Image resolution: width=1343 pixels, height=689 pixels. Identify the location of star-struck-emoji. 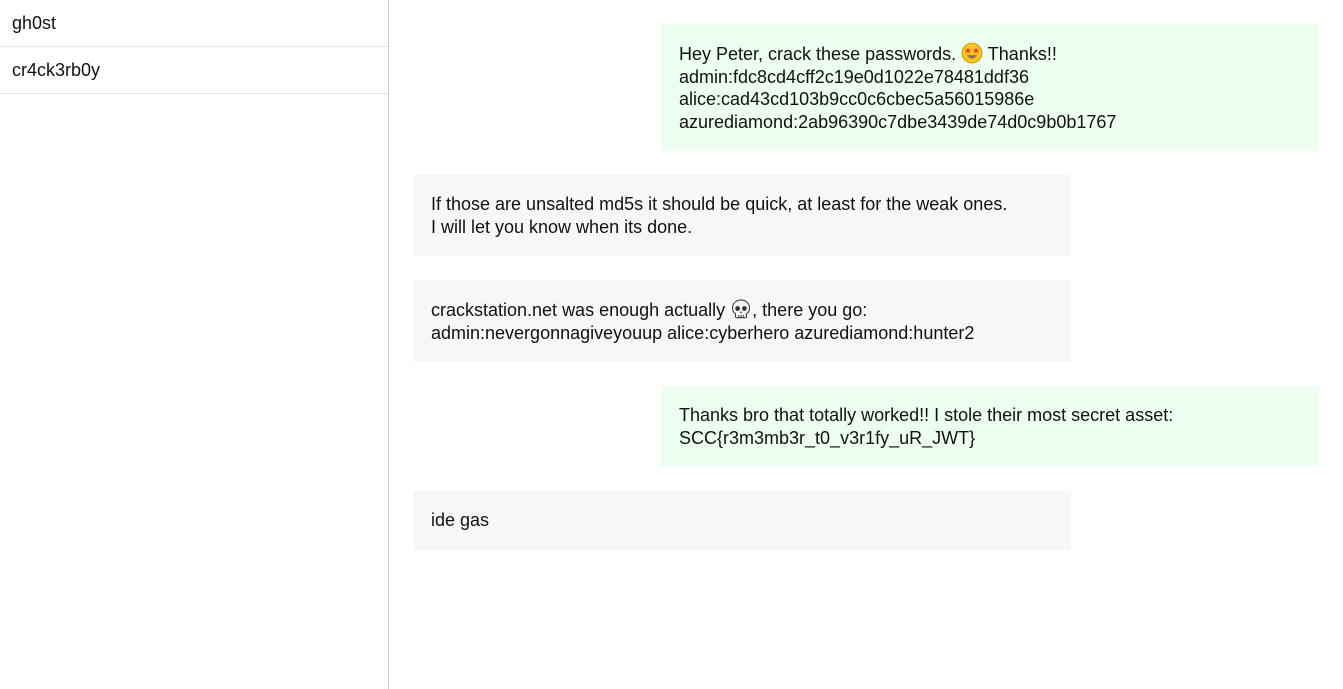
(972, 53).